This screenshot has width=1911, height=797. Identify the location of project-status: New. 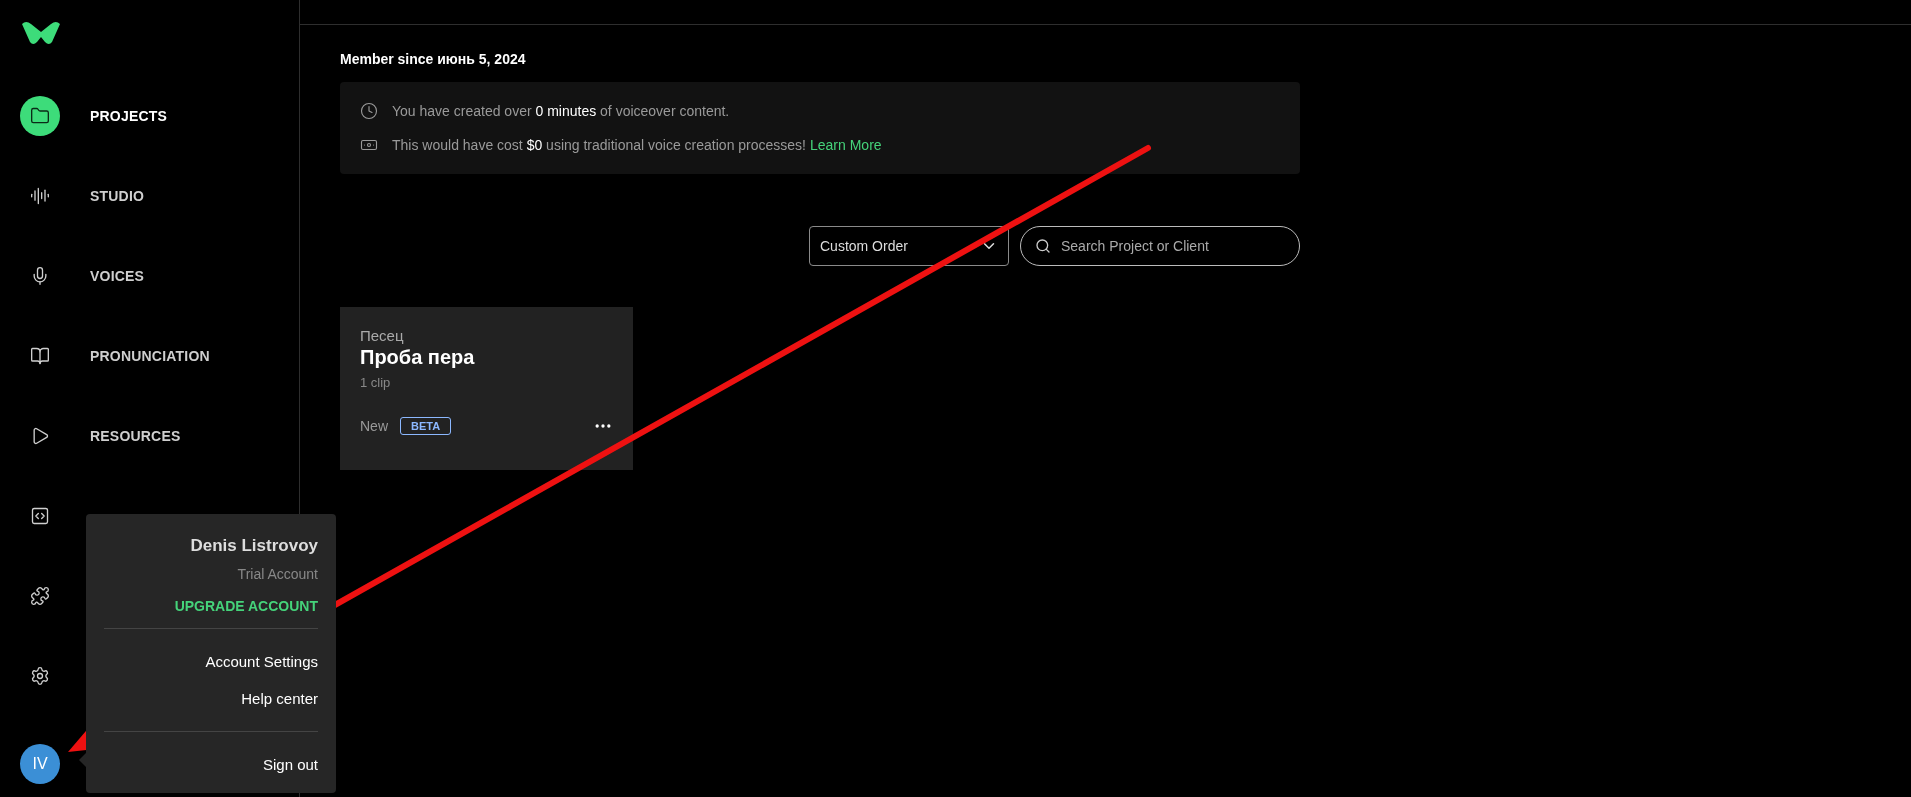
(374, 426).